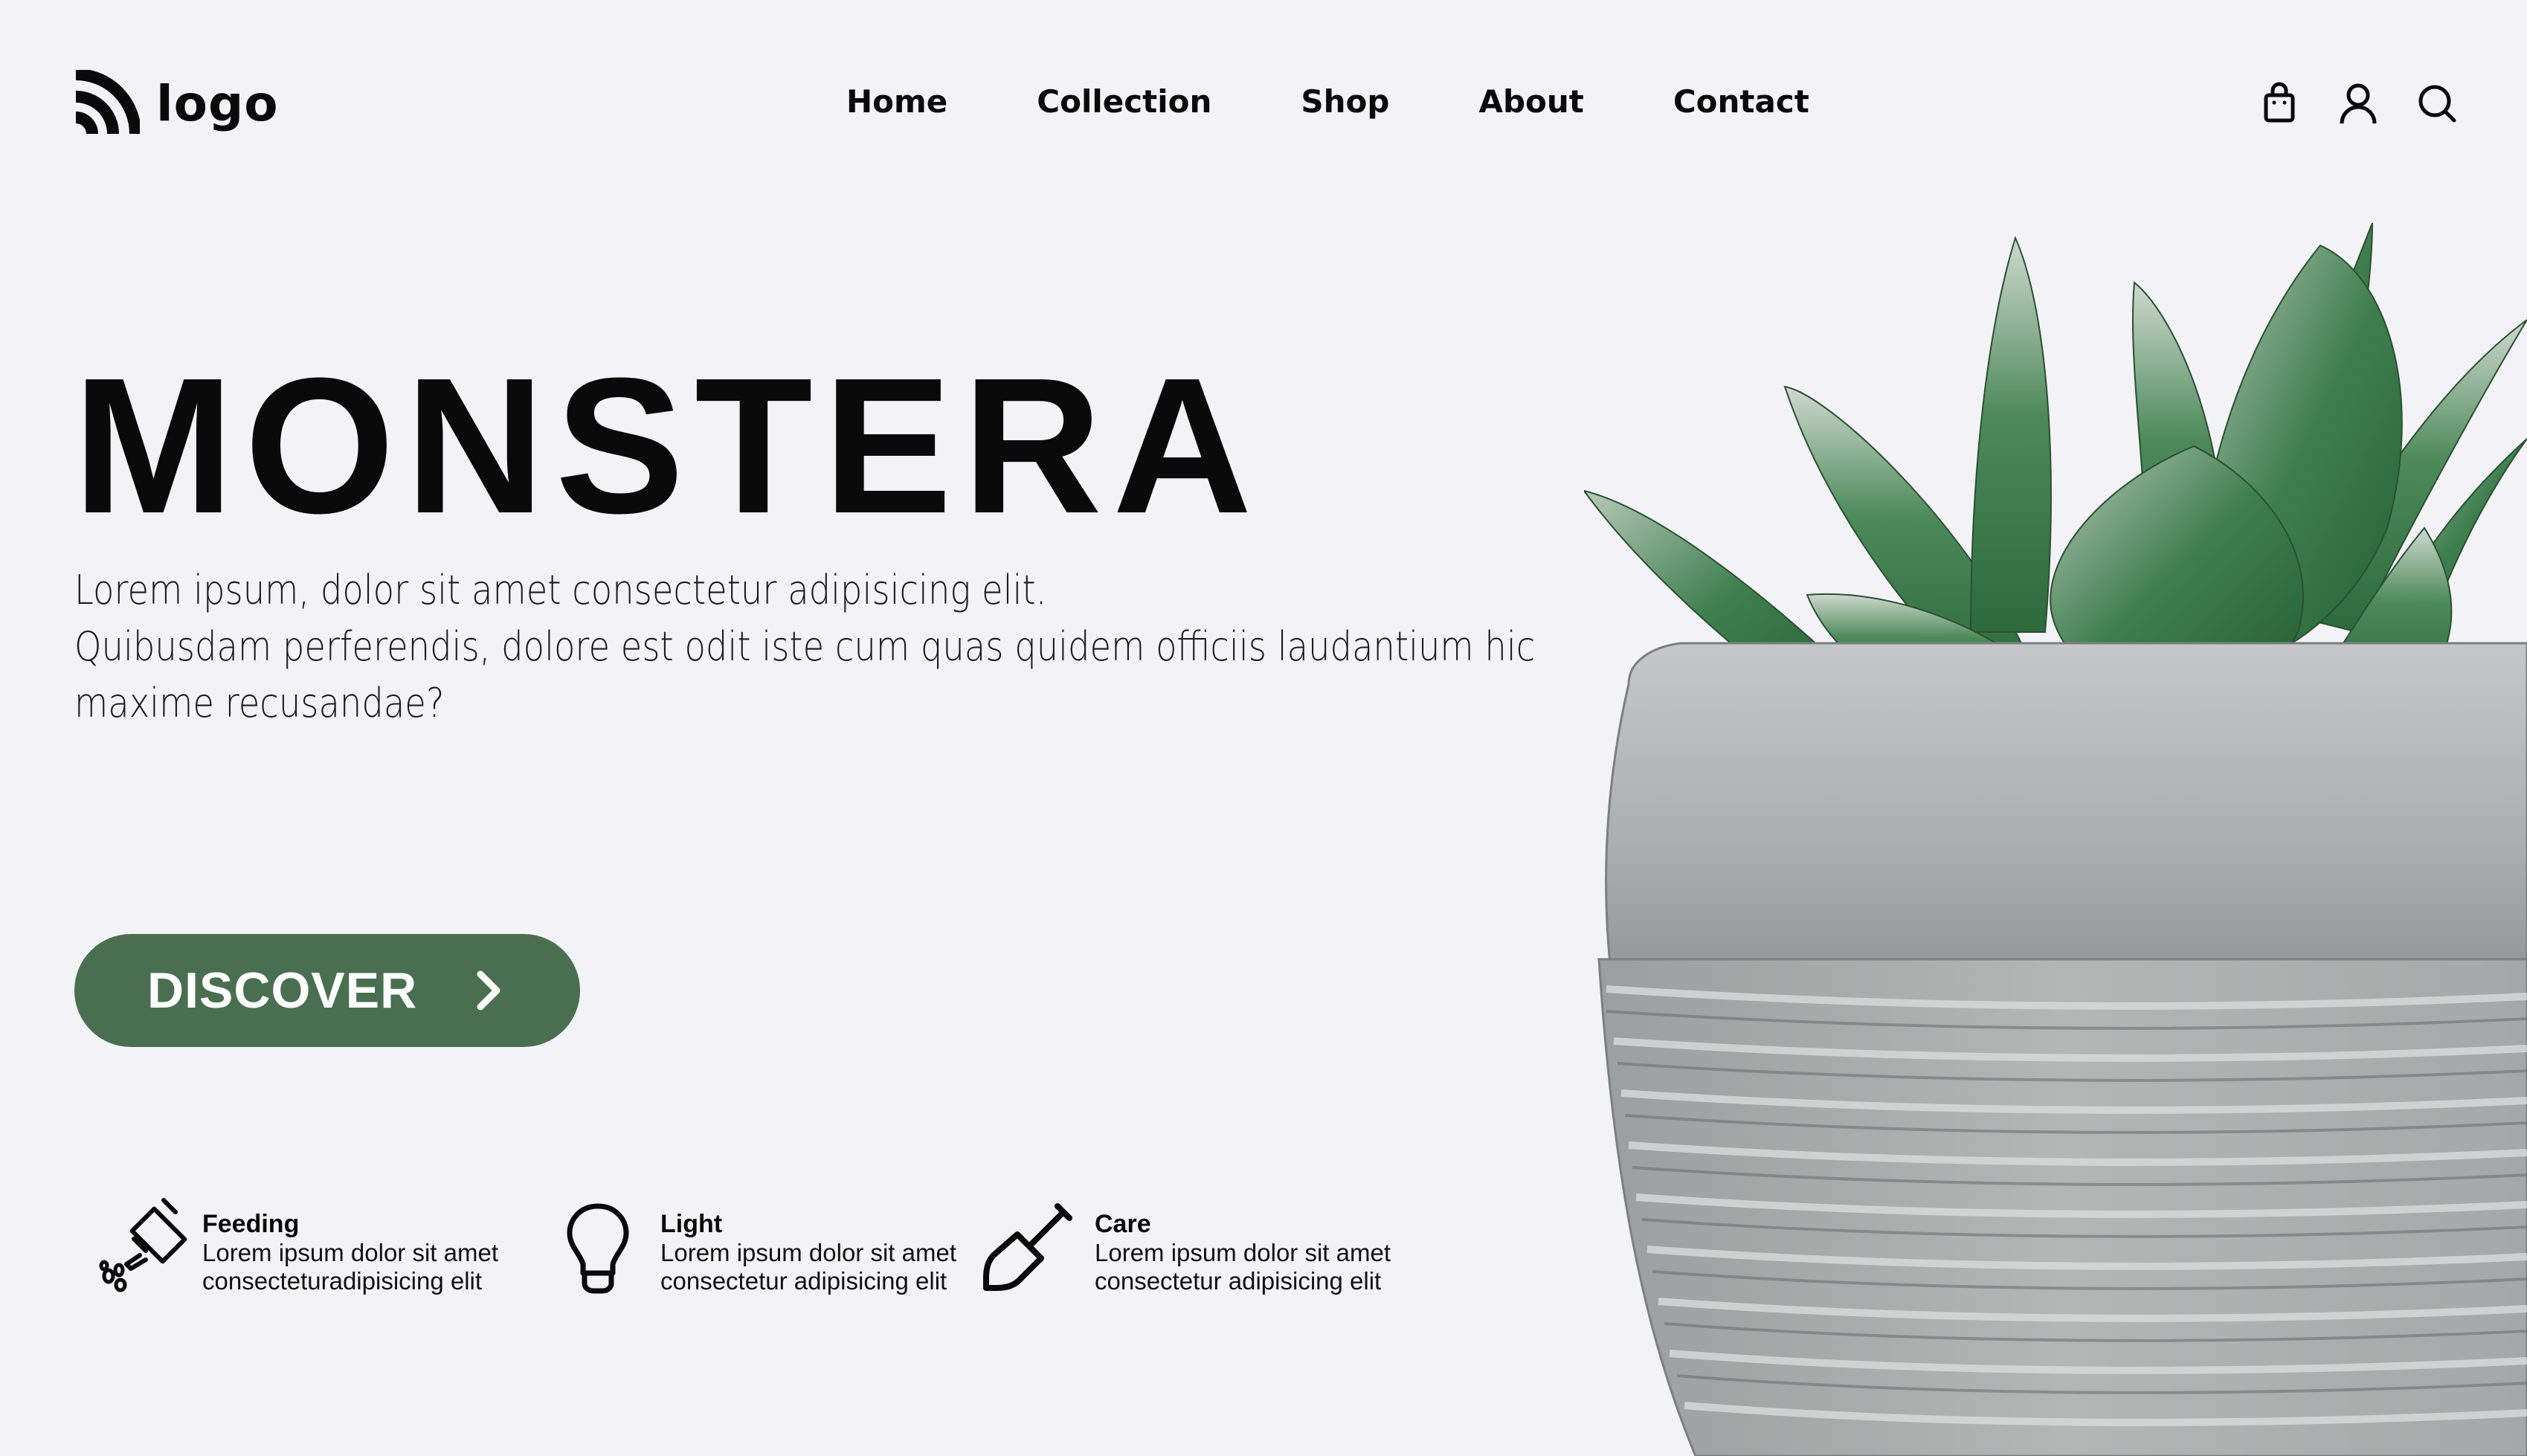  What do you see at coordinates (282, 991) in the screenshot?
I see `discover-button-label: DISCOVER` at bounding box center [282, 991].